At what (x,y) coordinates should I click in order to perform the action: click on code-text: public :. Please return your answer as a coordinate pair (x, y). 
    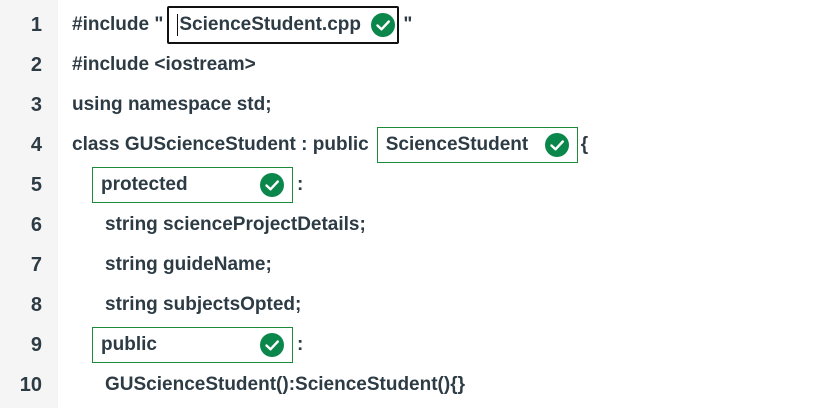
    Looking at the image, I should click on (197, 345).